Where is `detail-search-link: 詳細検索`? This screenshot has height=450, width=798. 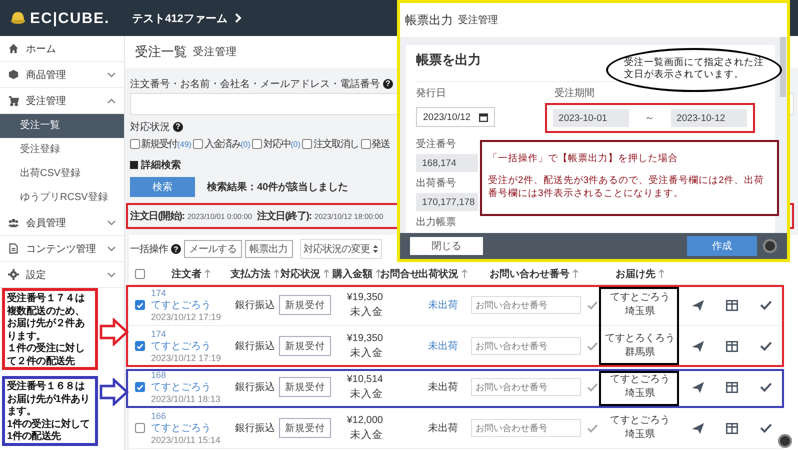 detail-search-link: 詳細検索 is located at coordinates (161, 165).